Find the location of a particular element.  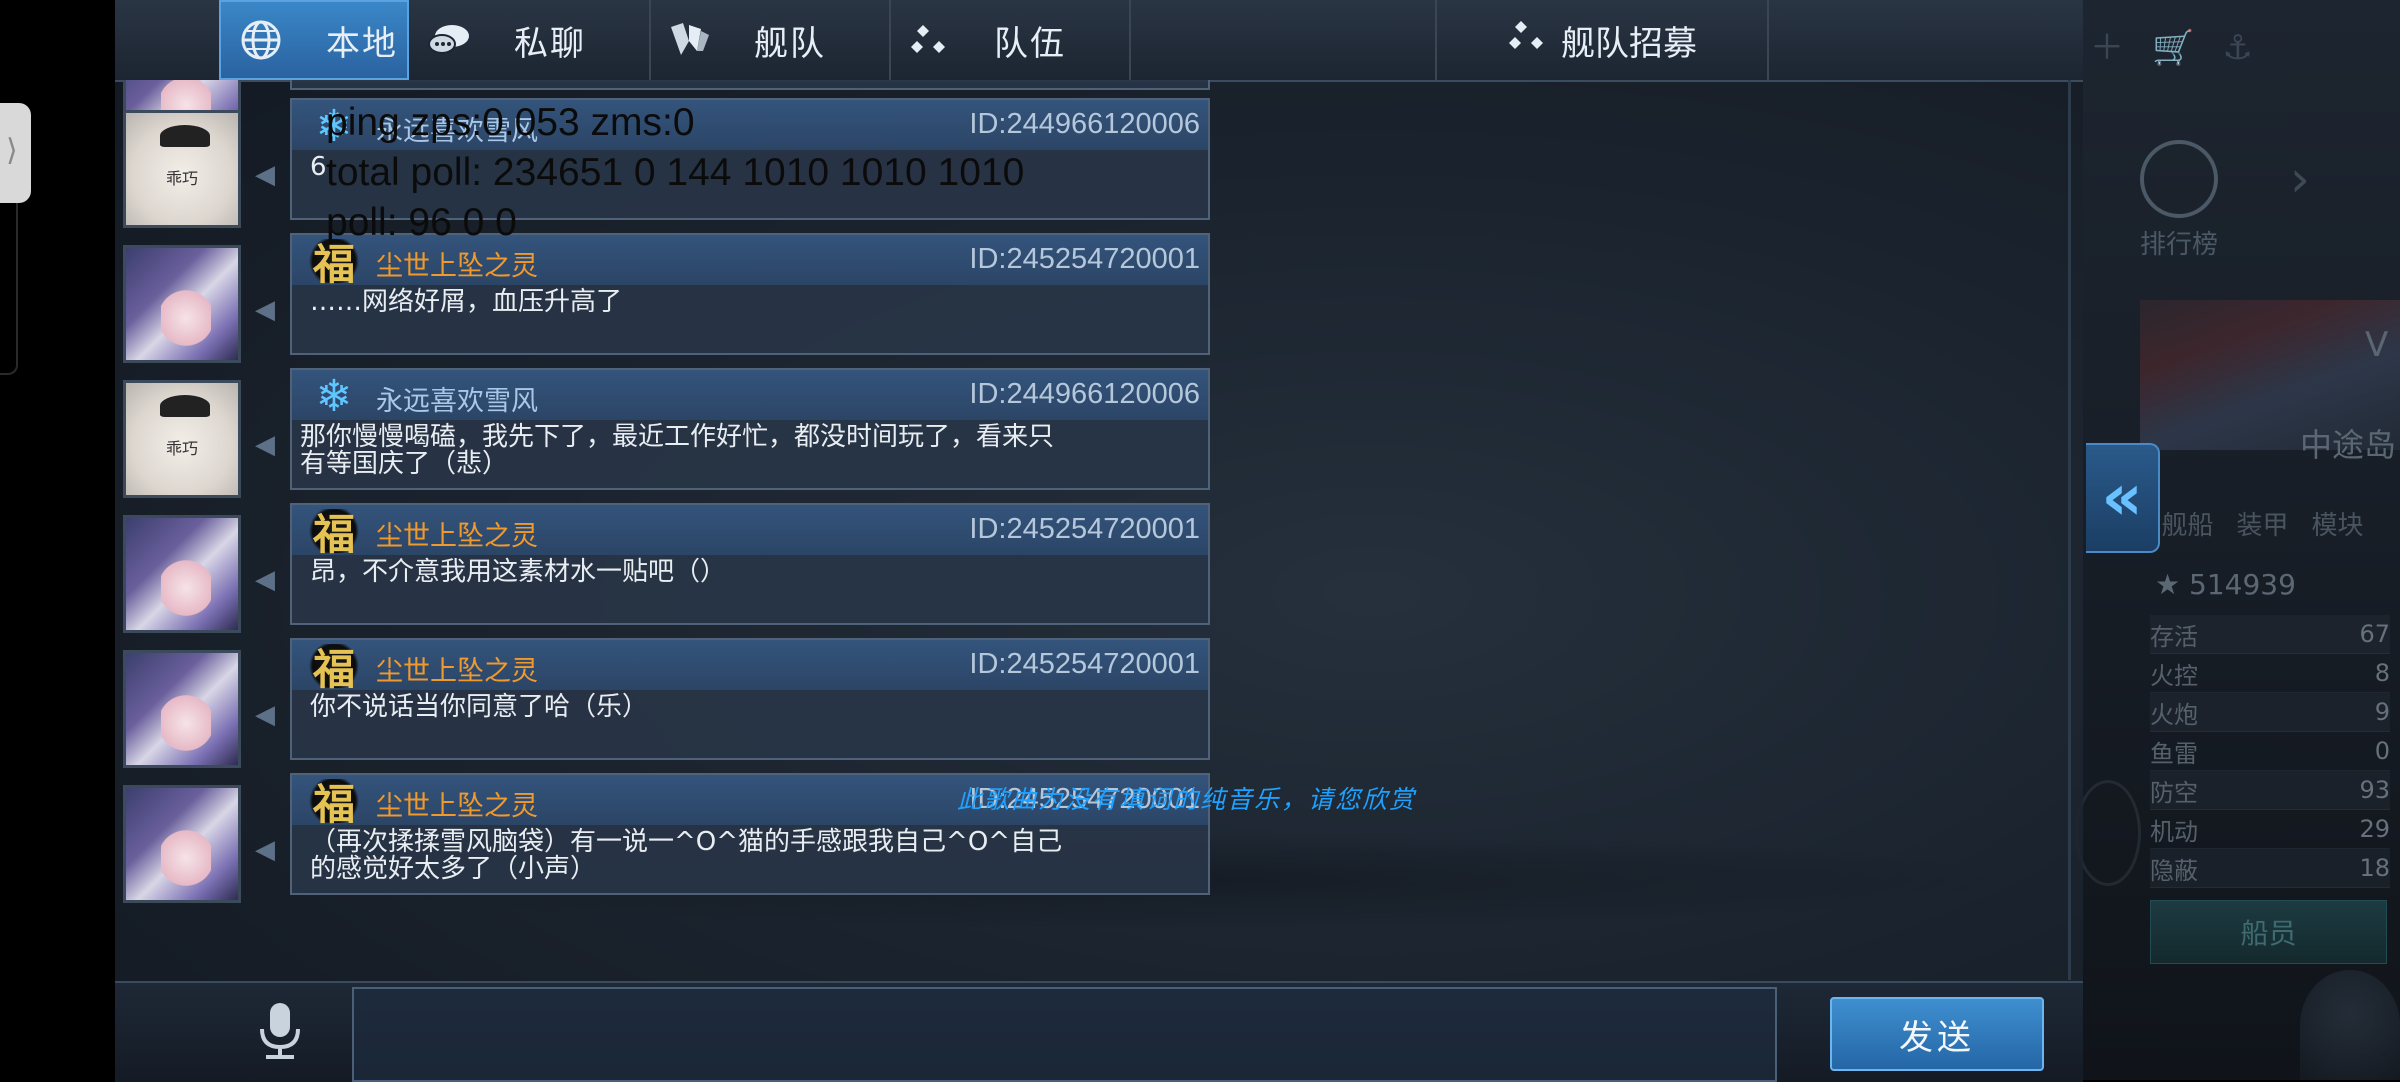

stat-label: 鱼雷 is located at coordinates (2174, 753).